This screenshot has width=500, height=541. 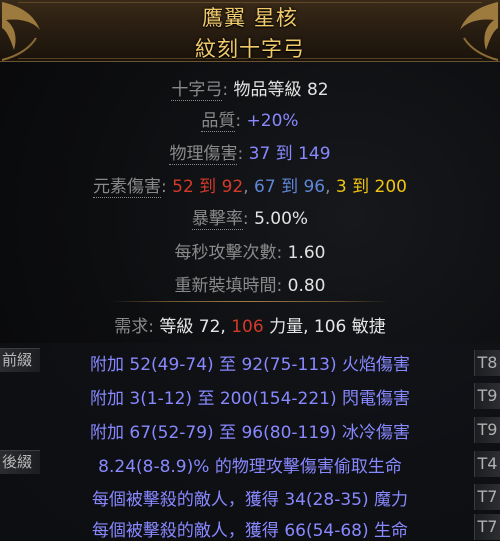 What do you see at coordinates (225, 286) in the screenshot?
I see `reload-label: 重新裝填時間` at bounding box center [225, 286].